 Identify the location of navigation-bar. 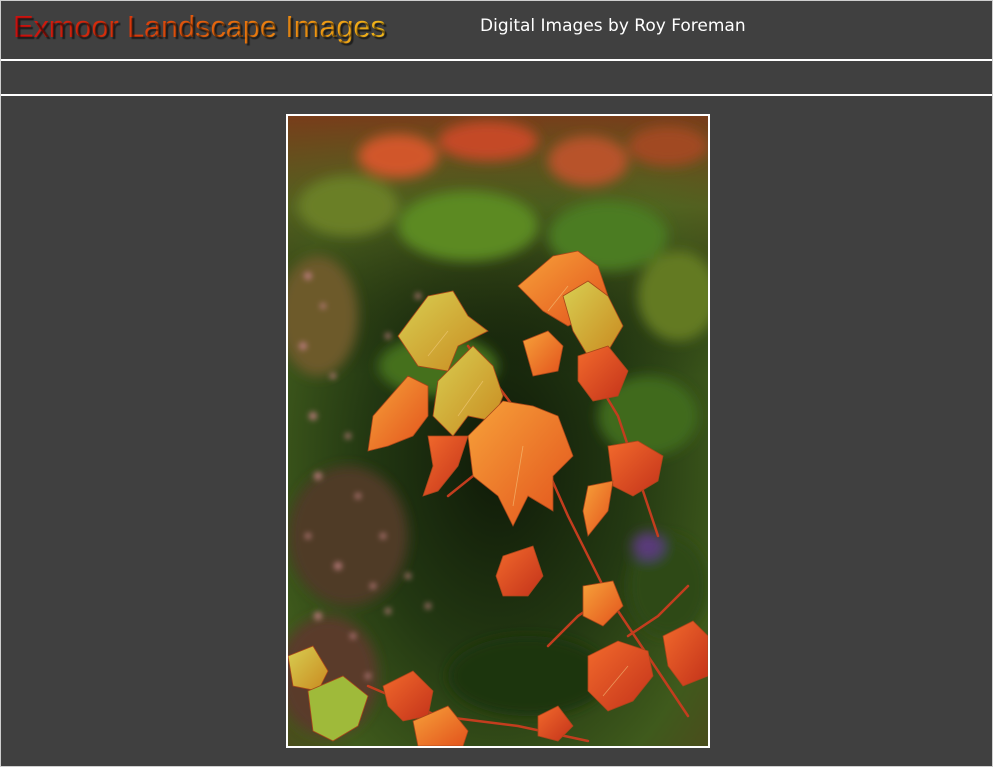
(496, 78).